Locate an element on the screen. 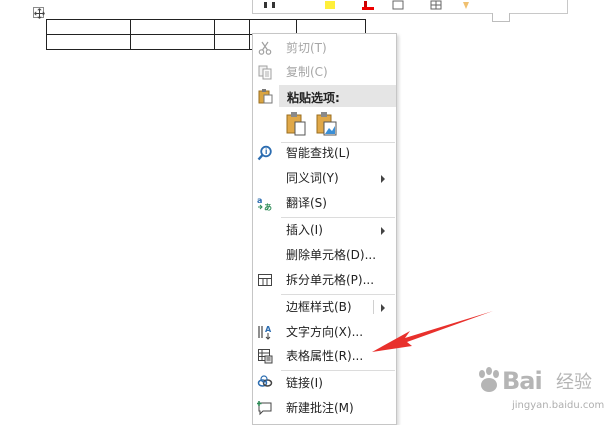  paste-options-header: 粘贴选项: is located at coordinates (337, 96).